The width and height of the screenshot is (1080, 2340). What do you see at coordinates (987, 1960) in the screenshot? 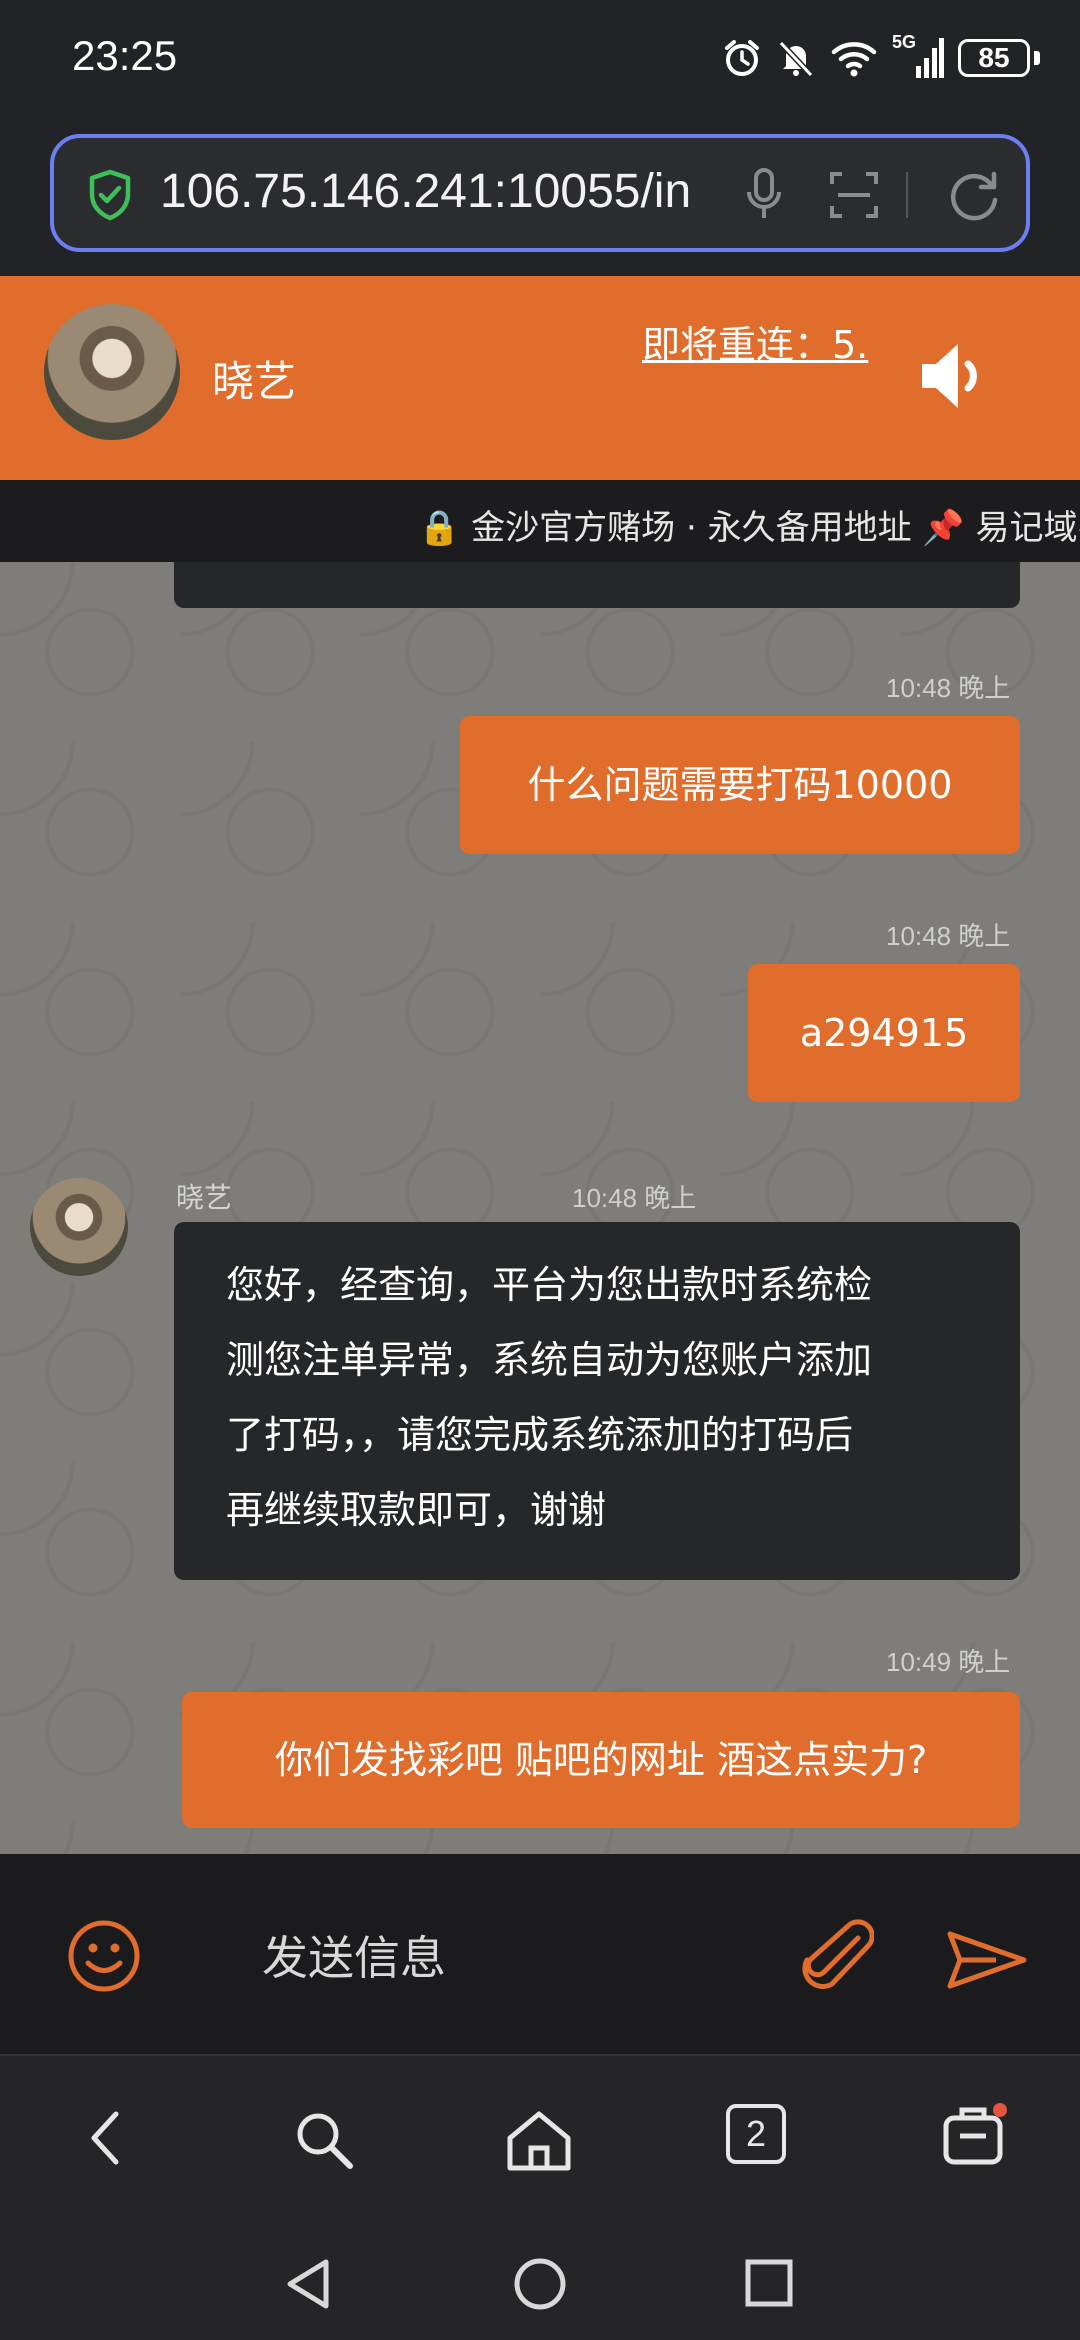
I see `send-icon` at bounding box center [987, 1960].